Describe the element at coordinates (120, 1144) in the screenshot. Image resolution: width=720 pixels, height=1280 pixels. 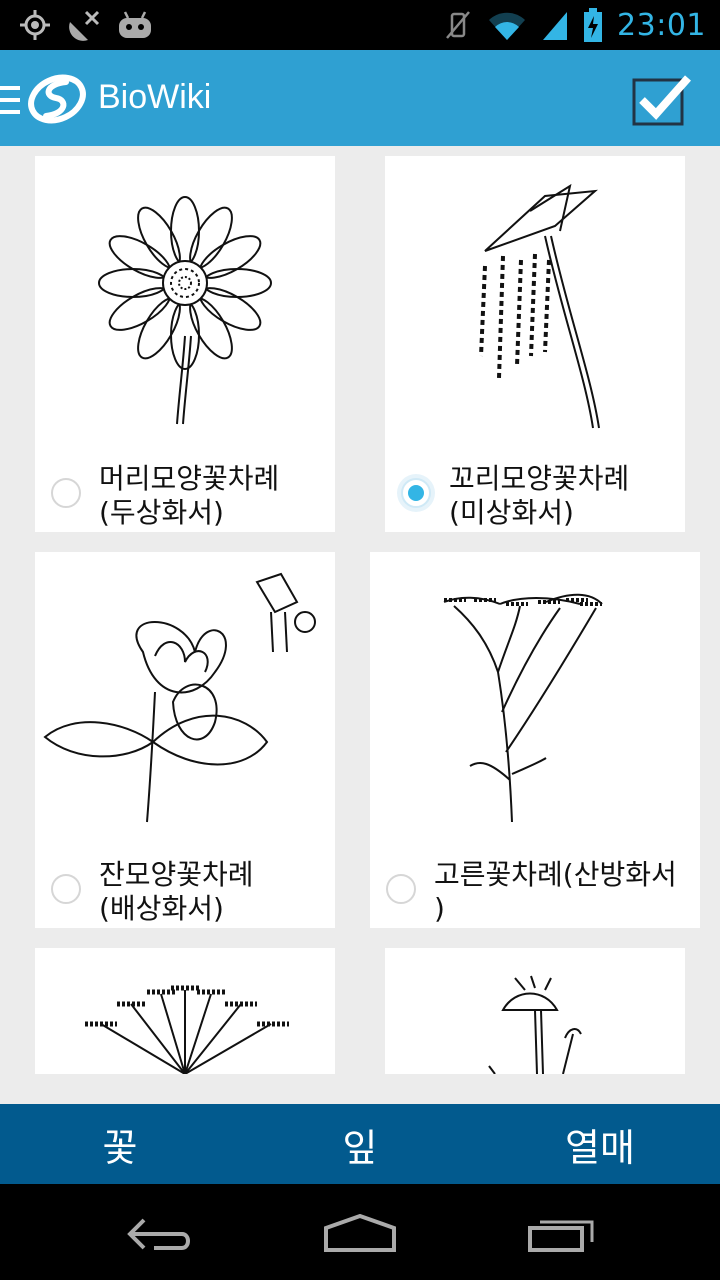
I see `tab-flower: 꽃` at that location.